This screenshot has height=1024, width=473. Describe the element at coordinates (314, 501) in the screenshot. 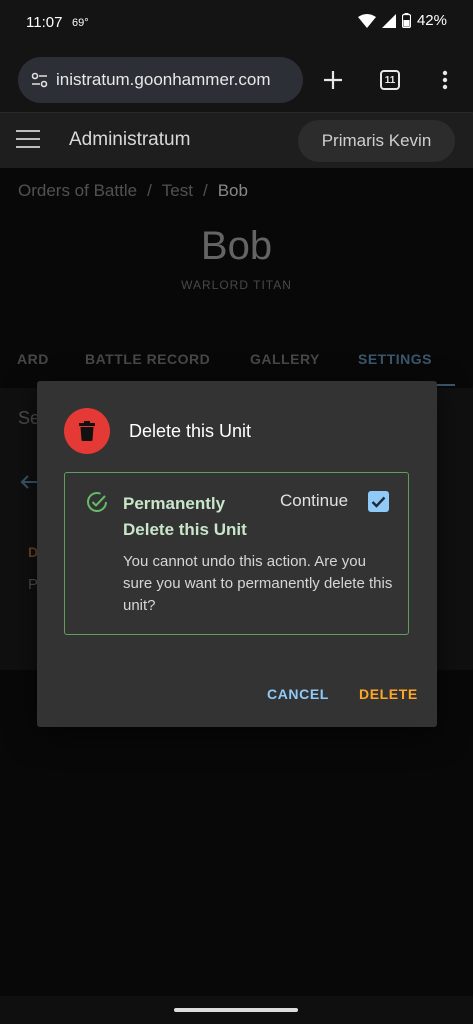

I see `continue-label: Continue` at that location.